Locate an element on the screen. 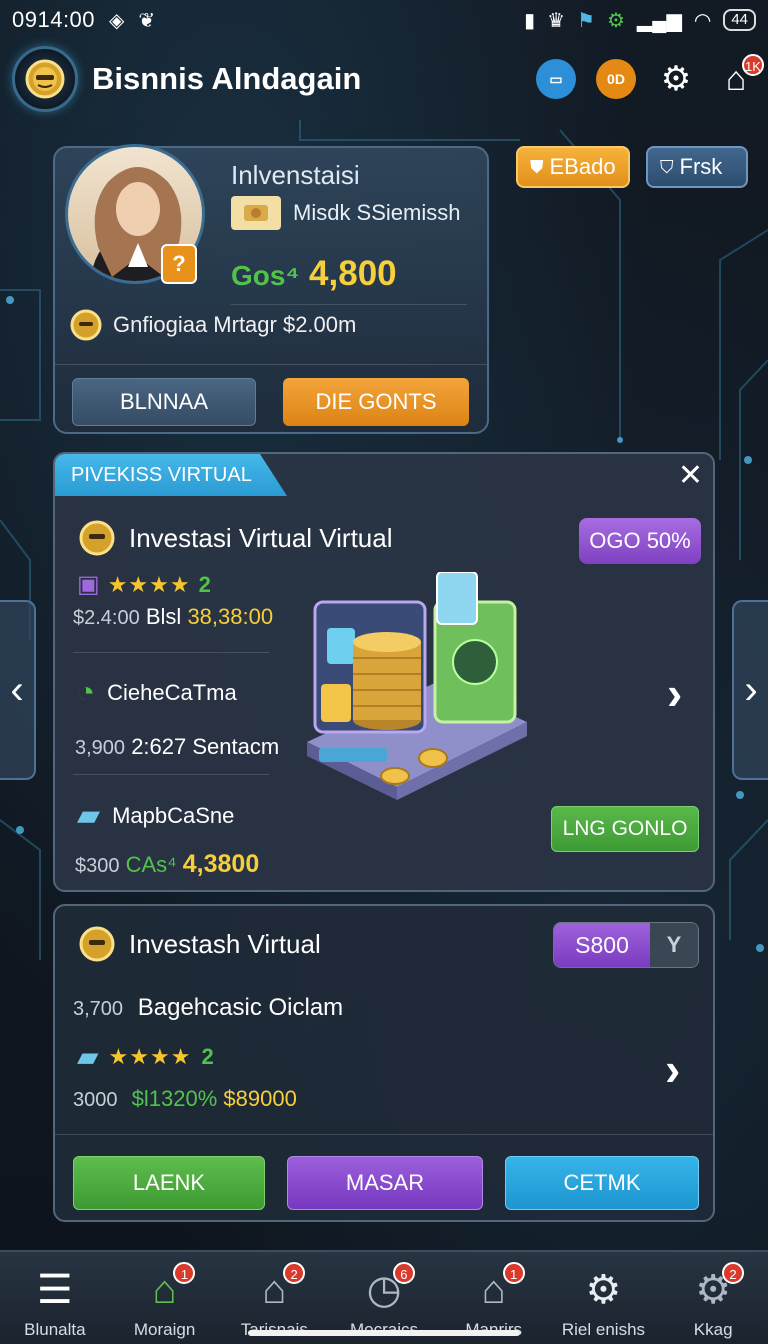 The image size is (768, 1344). item-desc: 3,900 2:627 Sentacm is located at coordinates (177, 747).